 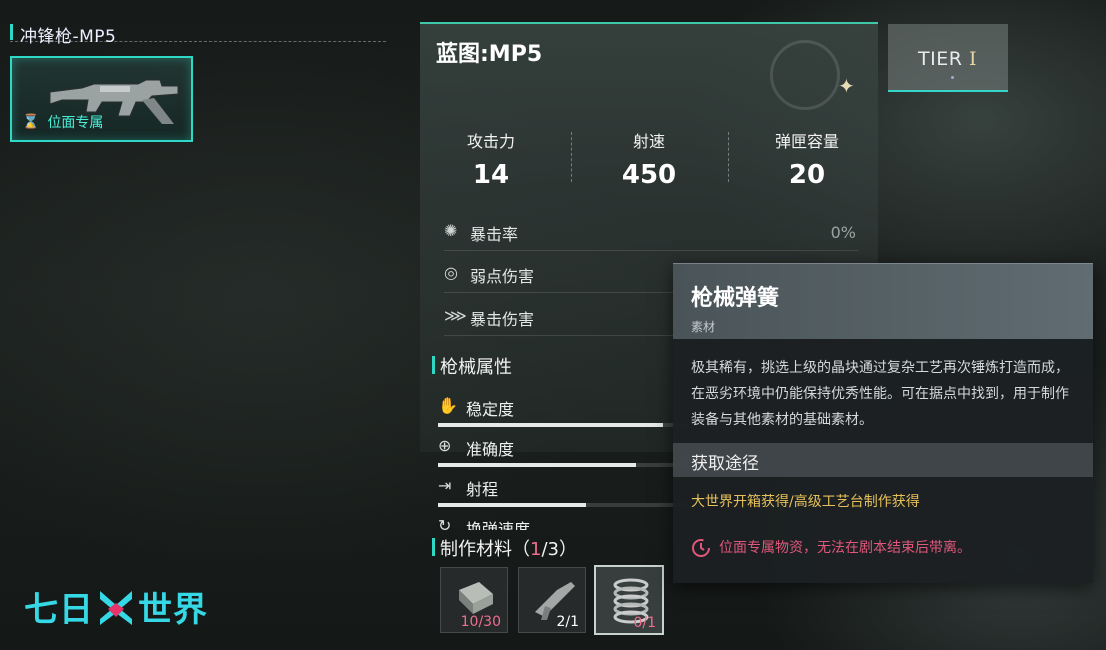 What do you see at coordinates (843, 232) in the screenshot?
I see `substat-value: 0%` at bounding box center [843, 232].